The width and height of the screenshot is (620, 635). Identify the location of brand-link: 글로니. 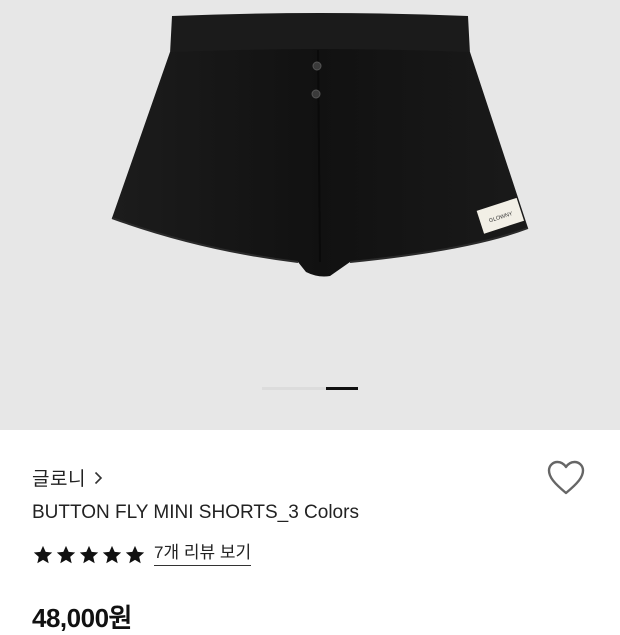
(67, 477).